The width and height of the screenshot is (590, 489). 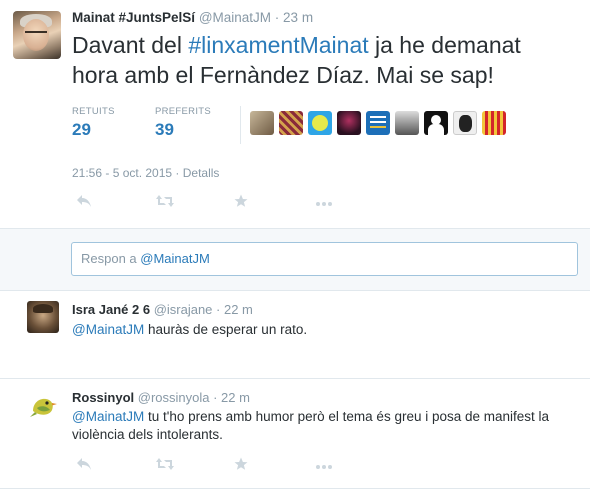 I want to click on favorites-stat: PREFERITS 39, so click(x=183, y=123).